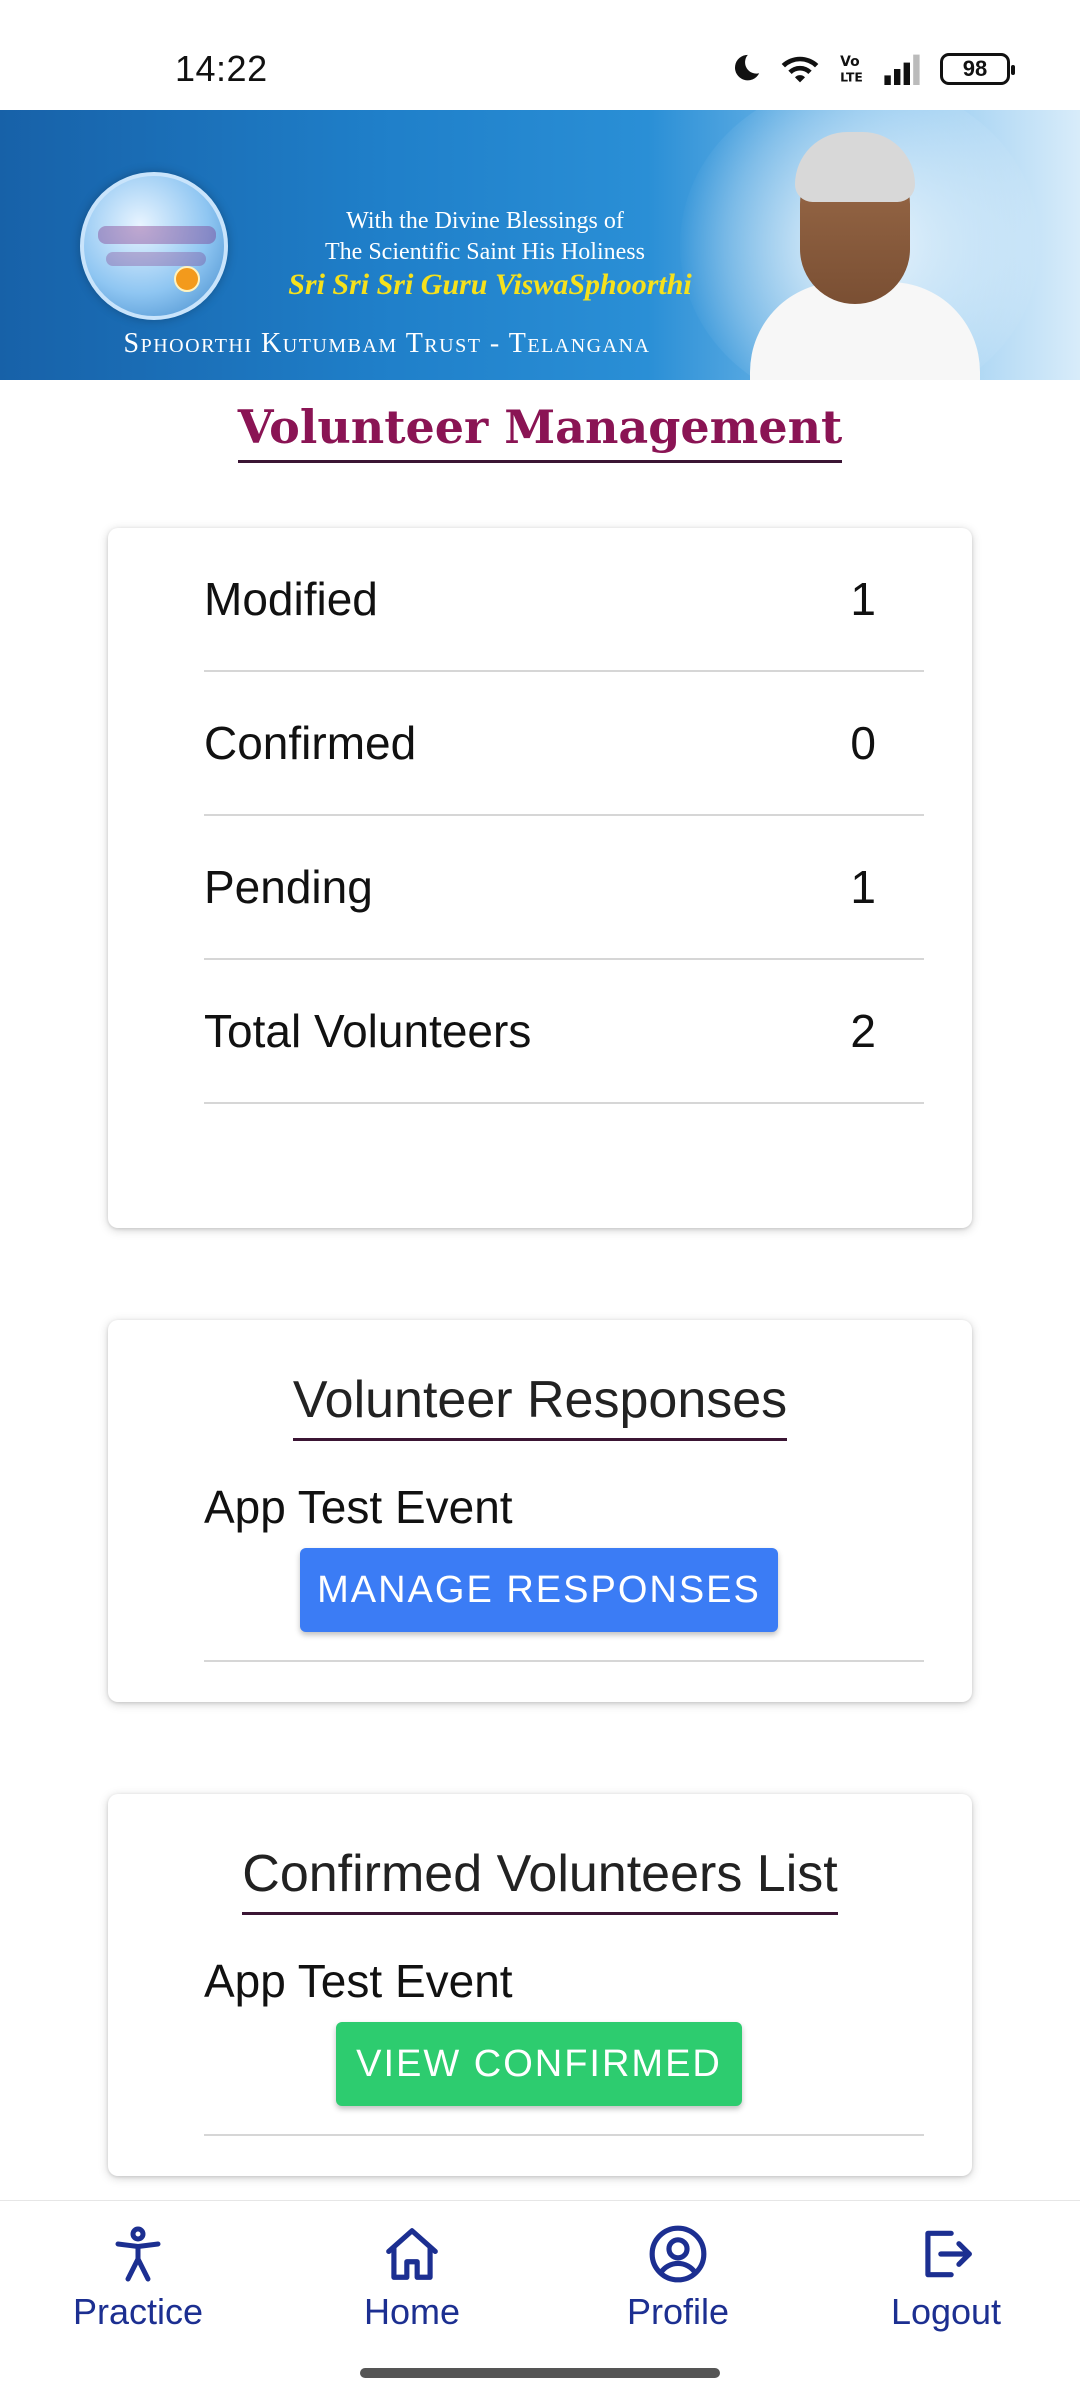 The image size is (1080, 2400). Describe the element at coordinates (485, 221) in the screenshot. I see `banner-blessing-line: With the Divine Blessings of` at that location.